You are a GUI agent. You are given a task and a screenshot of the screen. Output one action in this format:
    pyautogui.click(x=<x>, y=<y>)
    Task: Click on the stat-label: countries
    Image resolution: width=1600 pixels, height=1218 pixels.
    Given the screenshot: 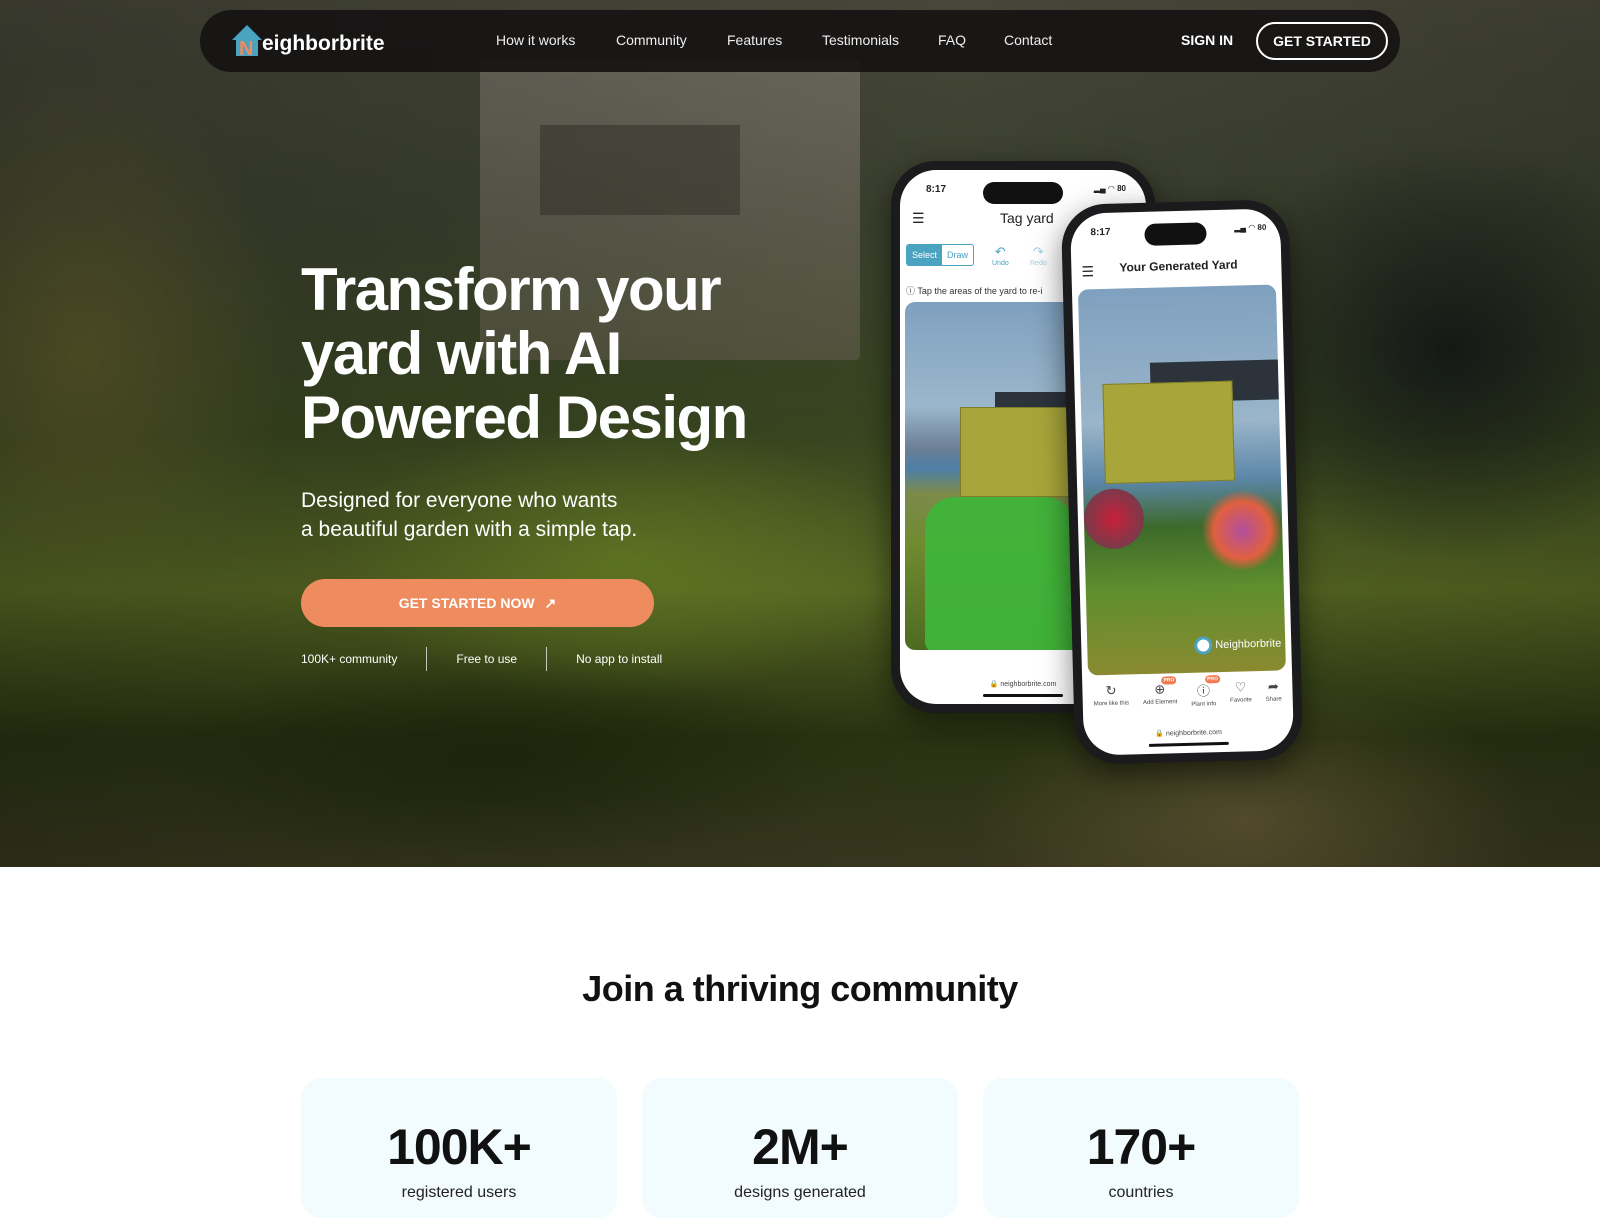 What is the action you would take?
    pyautogui.click(x=1141, y=1192)
    